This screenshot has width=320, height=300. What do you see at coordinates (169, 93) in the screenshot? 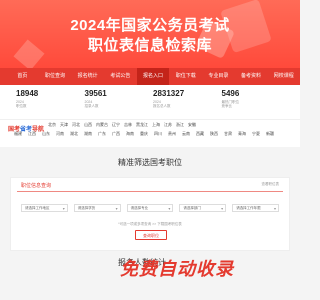
I see `stat-value: 2831327` at bounding box center [169, 93].